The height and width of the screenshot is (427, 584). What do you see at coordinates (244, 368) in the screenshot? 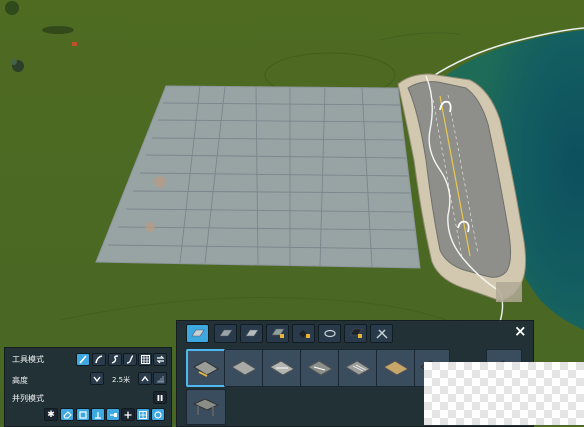
I see `two-lane-road-item` at bounding box center [244, 368].